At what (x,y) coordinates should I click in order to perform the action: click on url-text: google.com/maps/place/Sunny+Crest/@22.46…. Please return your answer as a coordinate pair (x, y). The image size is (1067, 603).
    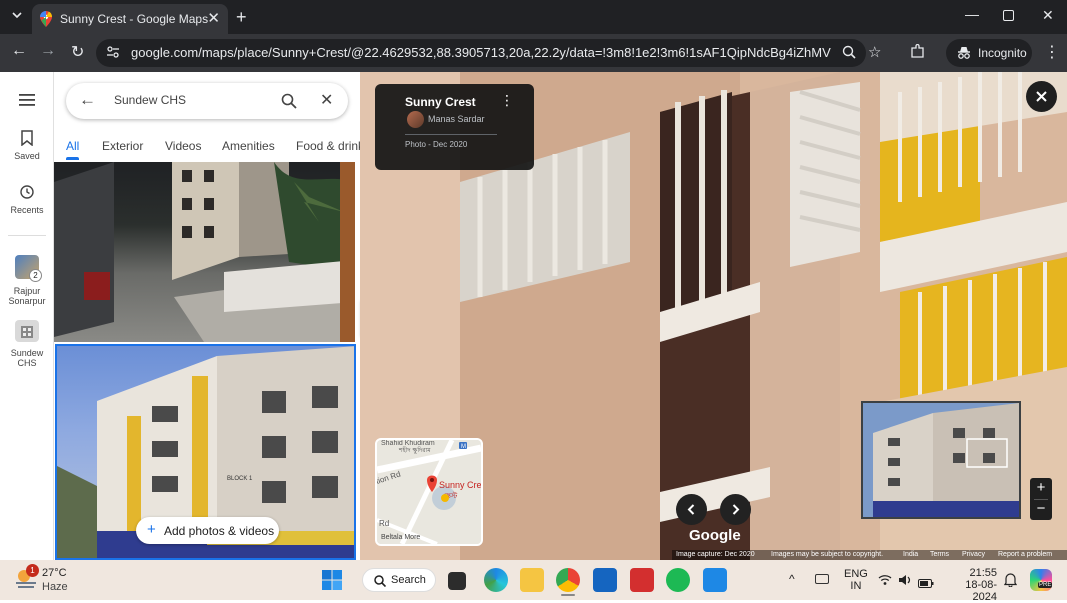
    Looking at the image, I should click on (481, 52).